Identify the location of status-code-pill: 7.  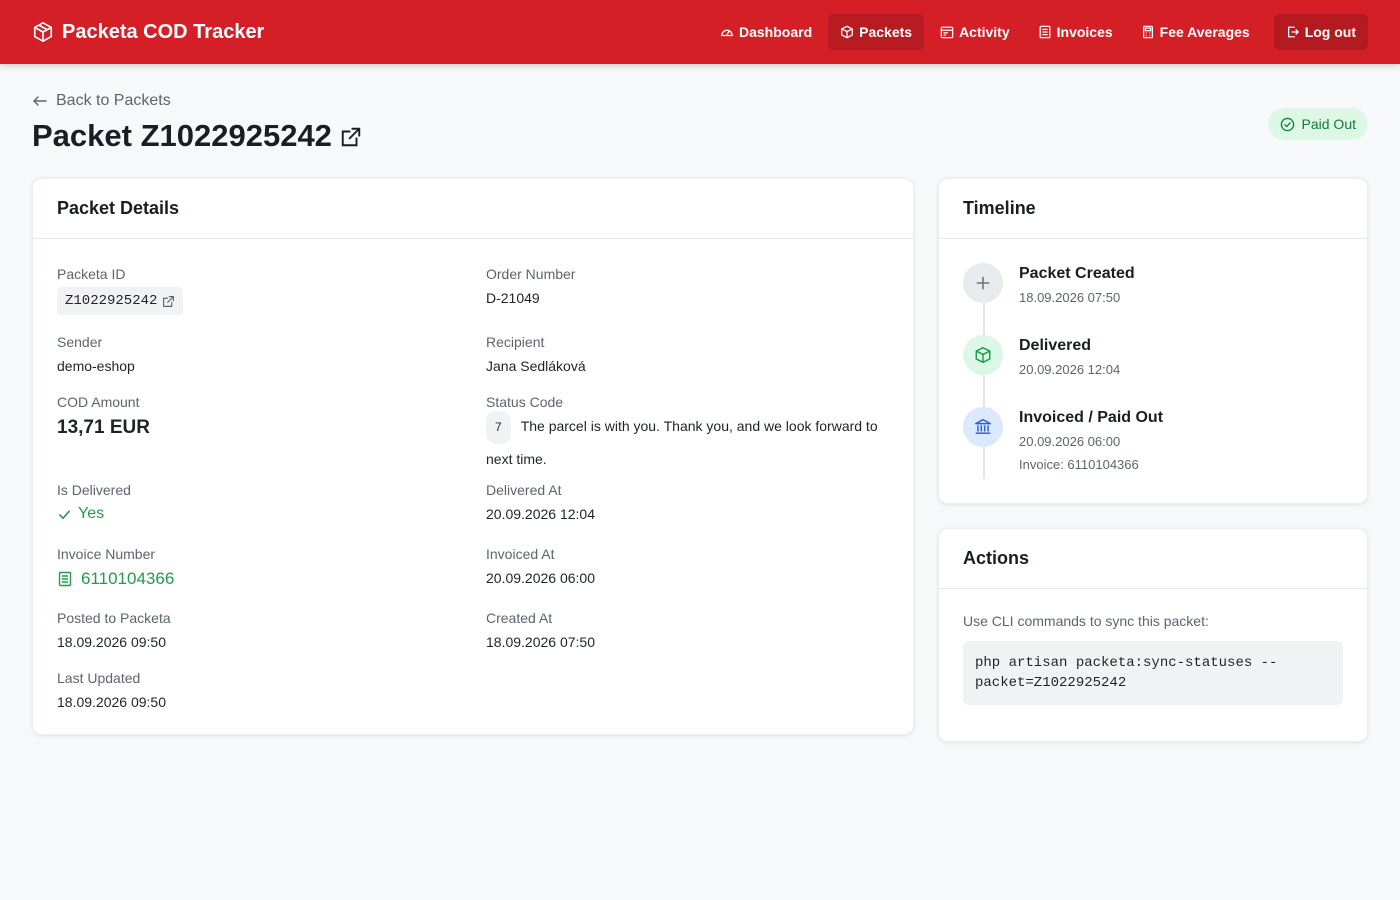
(498, 427).